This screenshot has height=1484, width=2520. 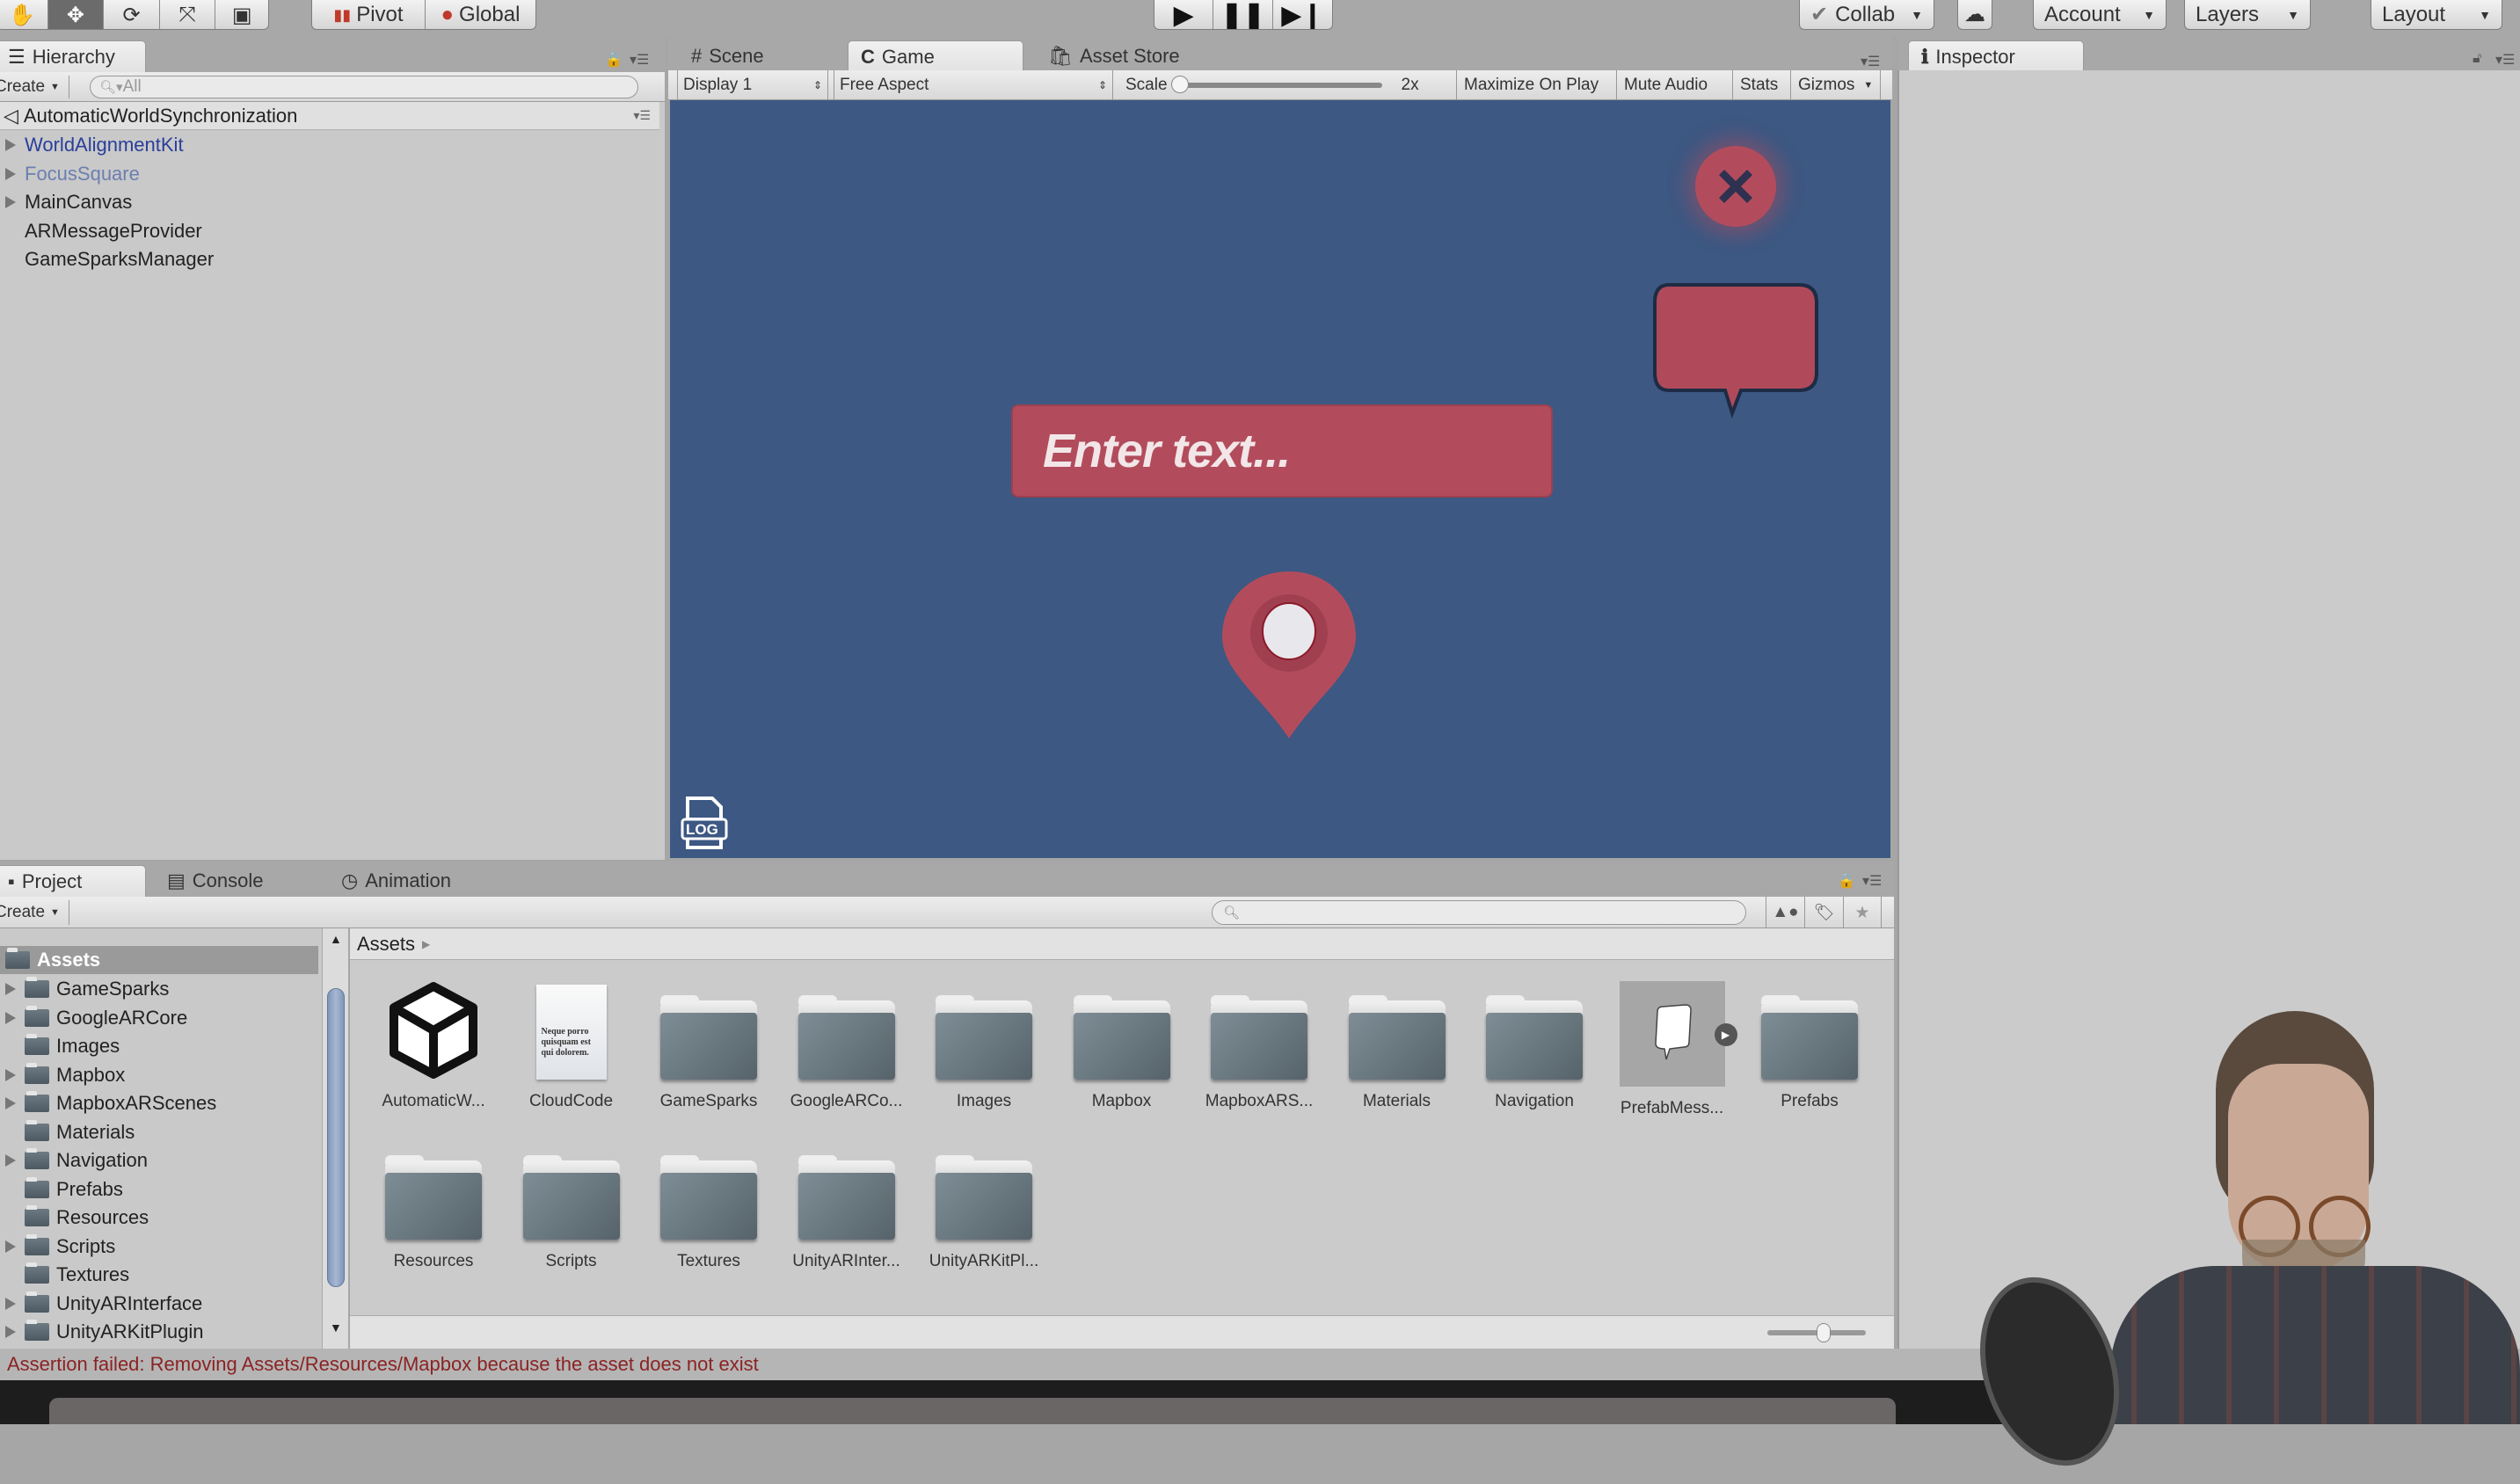 I want to click on scale-tool-button: ⤧, so click(x=188, y=15).